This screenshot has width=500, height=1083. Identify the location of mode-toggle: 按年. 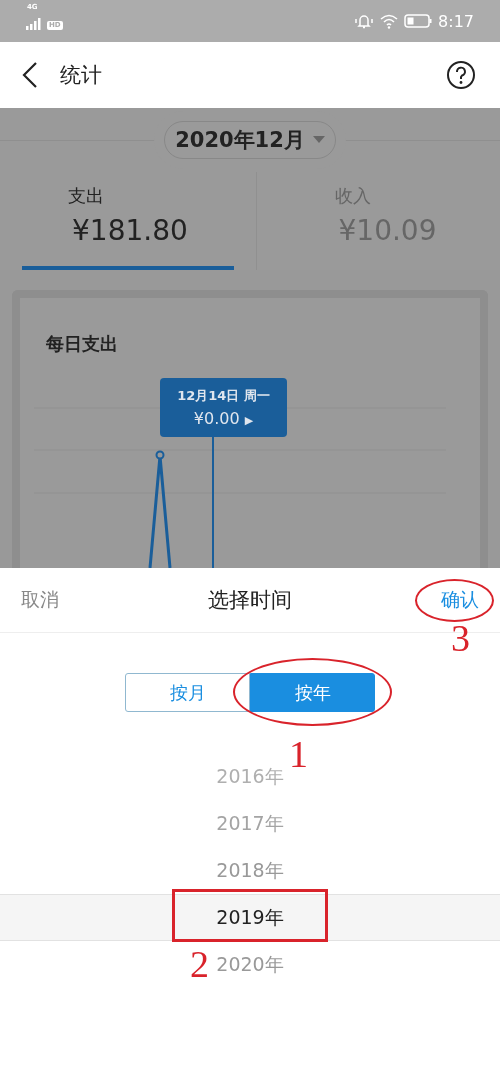
(312, 692).